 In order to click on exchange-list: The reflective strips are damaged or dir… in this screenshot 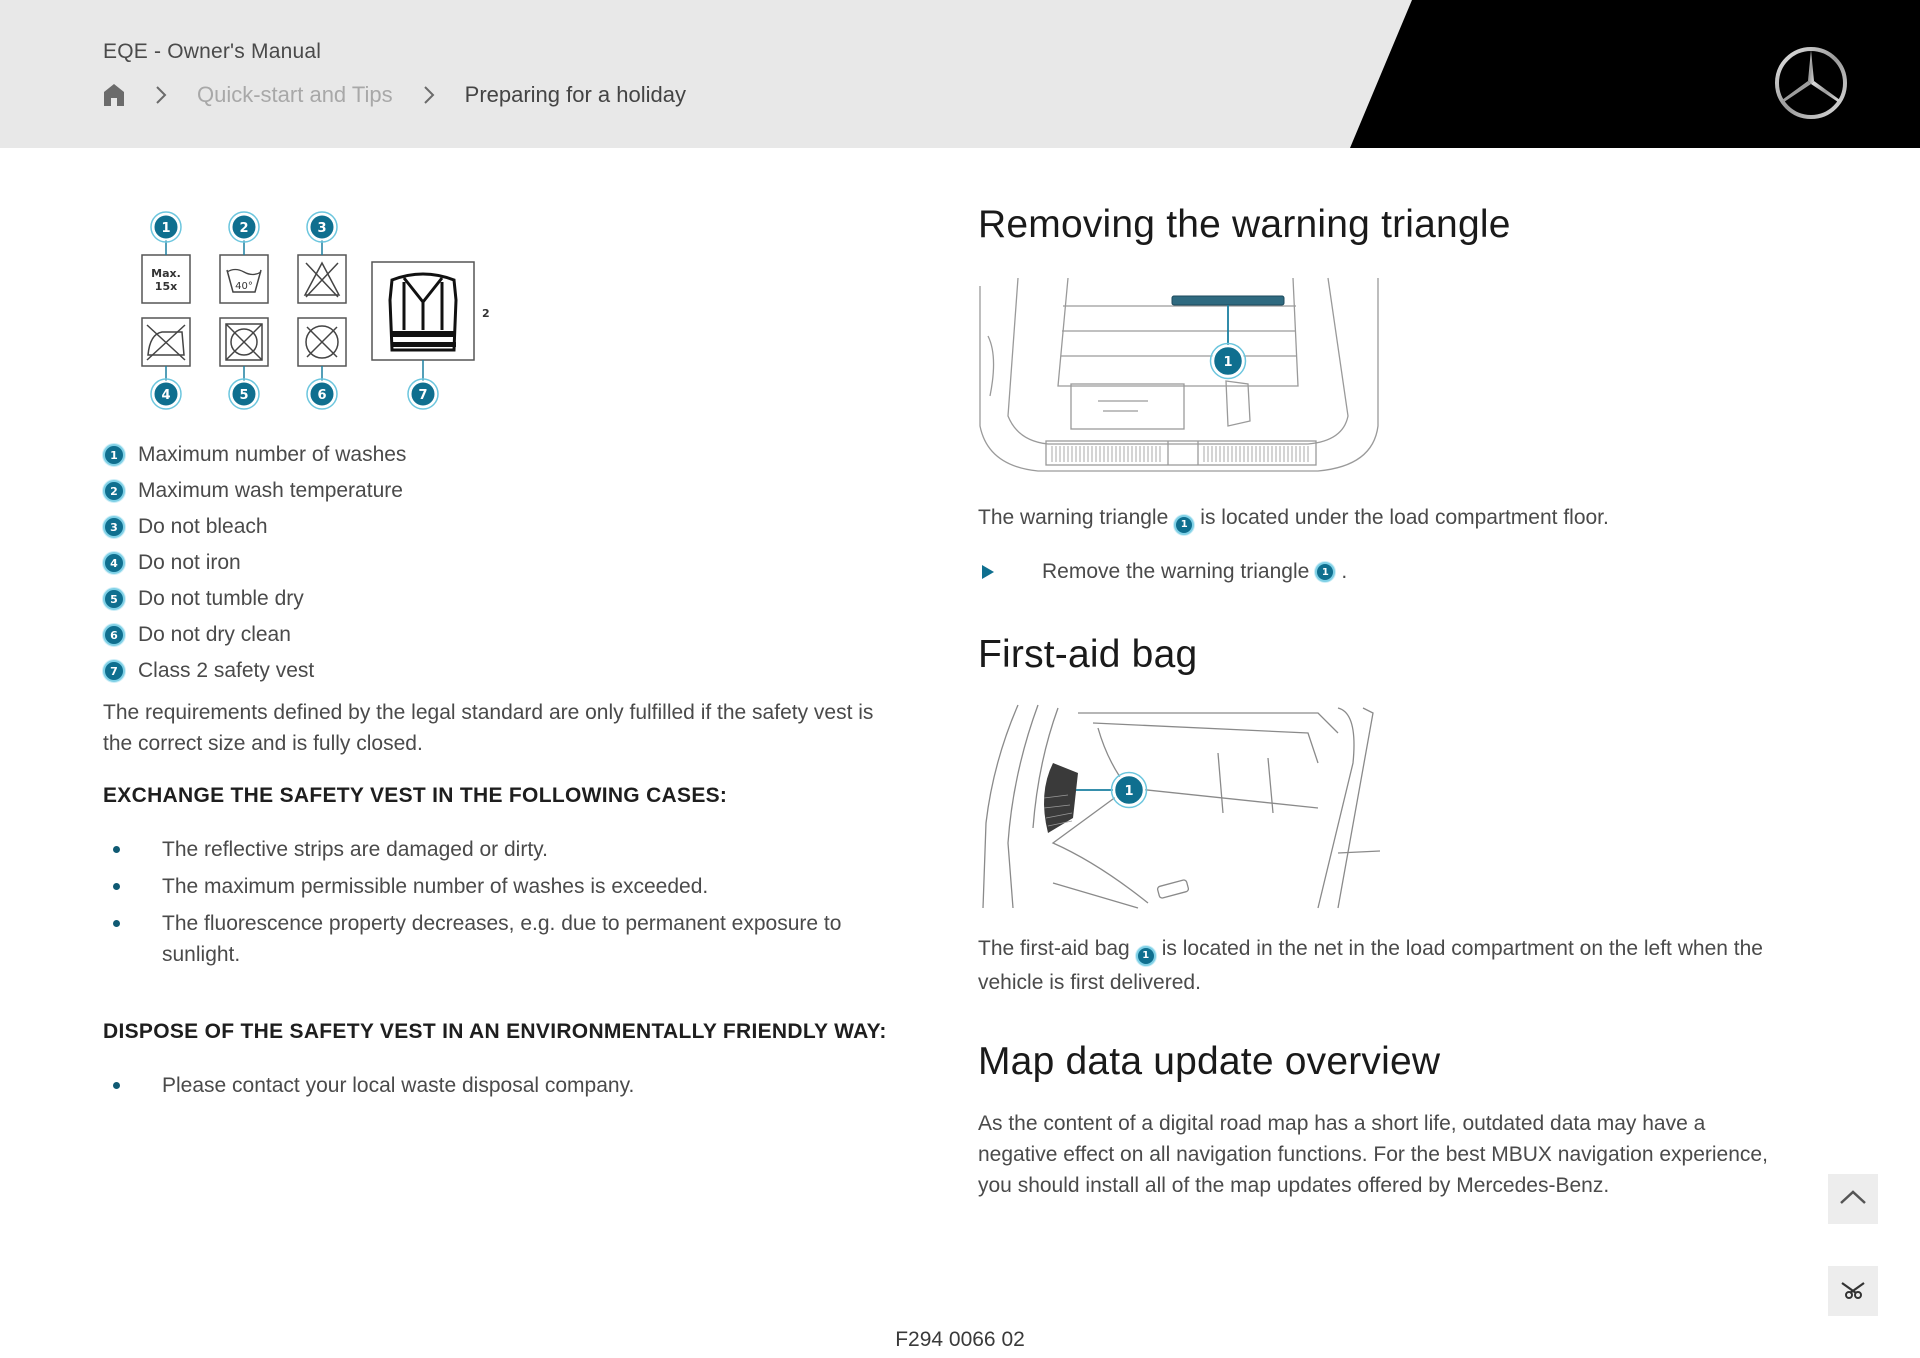, I will do `click(513, 905)`.